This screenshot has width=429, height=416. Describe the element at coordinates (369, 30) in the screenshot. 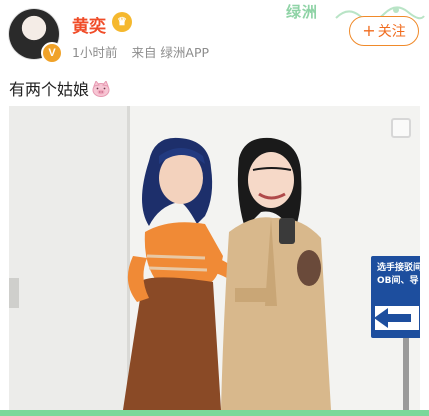

I see `plus-icon: +` at that location.